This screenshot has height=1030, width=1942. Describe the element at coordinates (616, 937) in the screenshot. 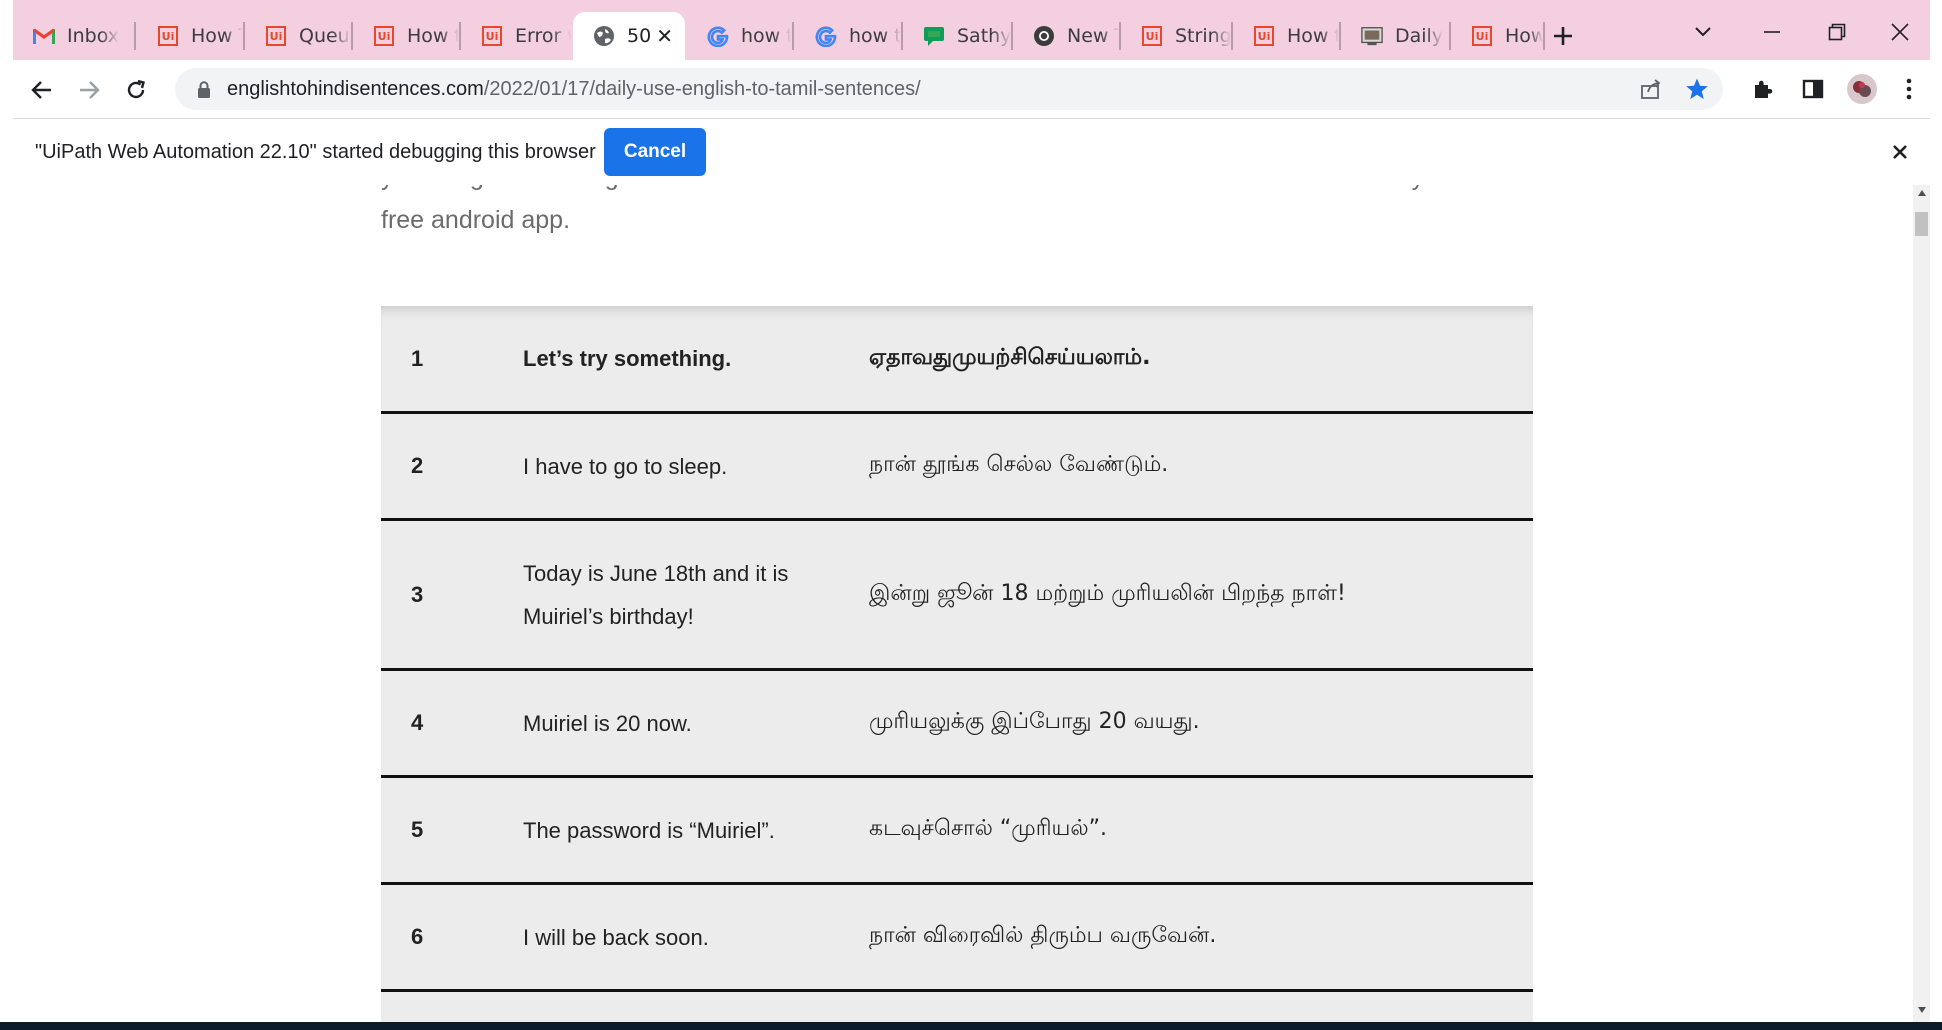

I see `english-sentence: I will be back soon.` at that location.